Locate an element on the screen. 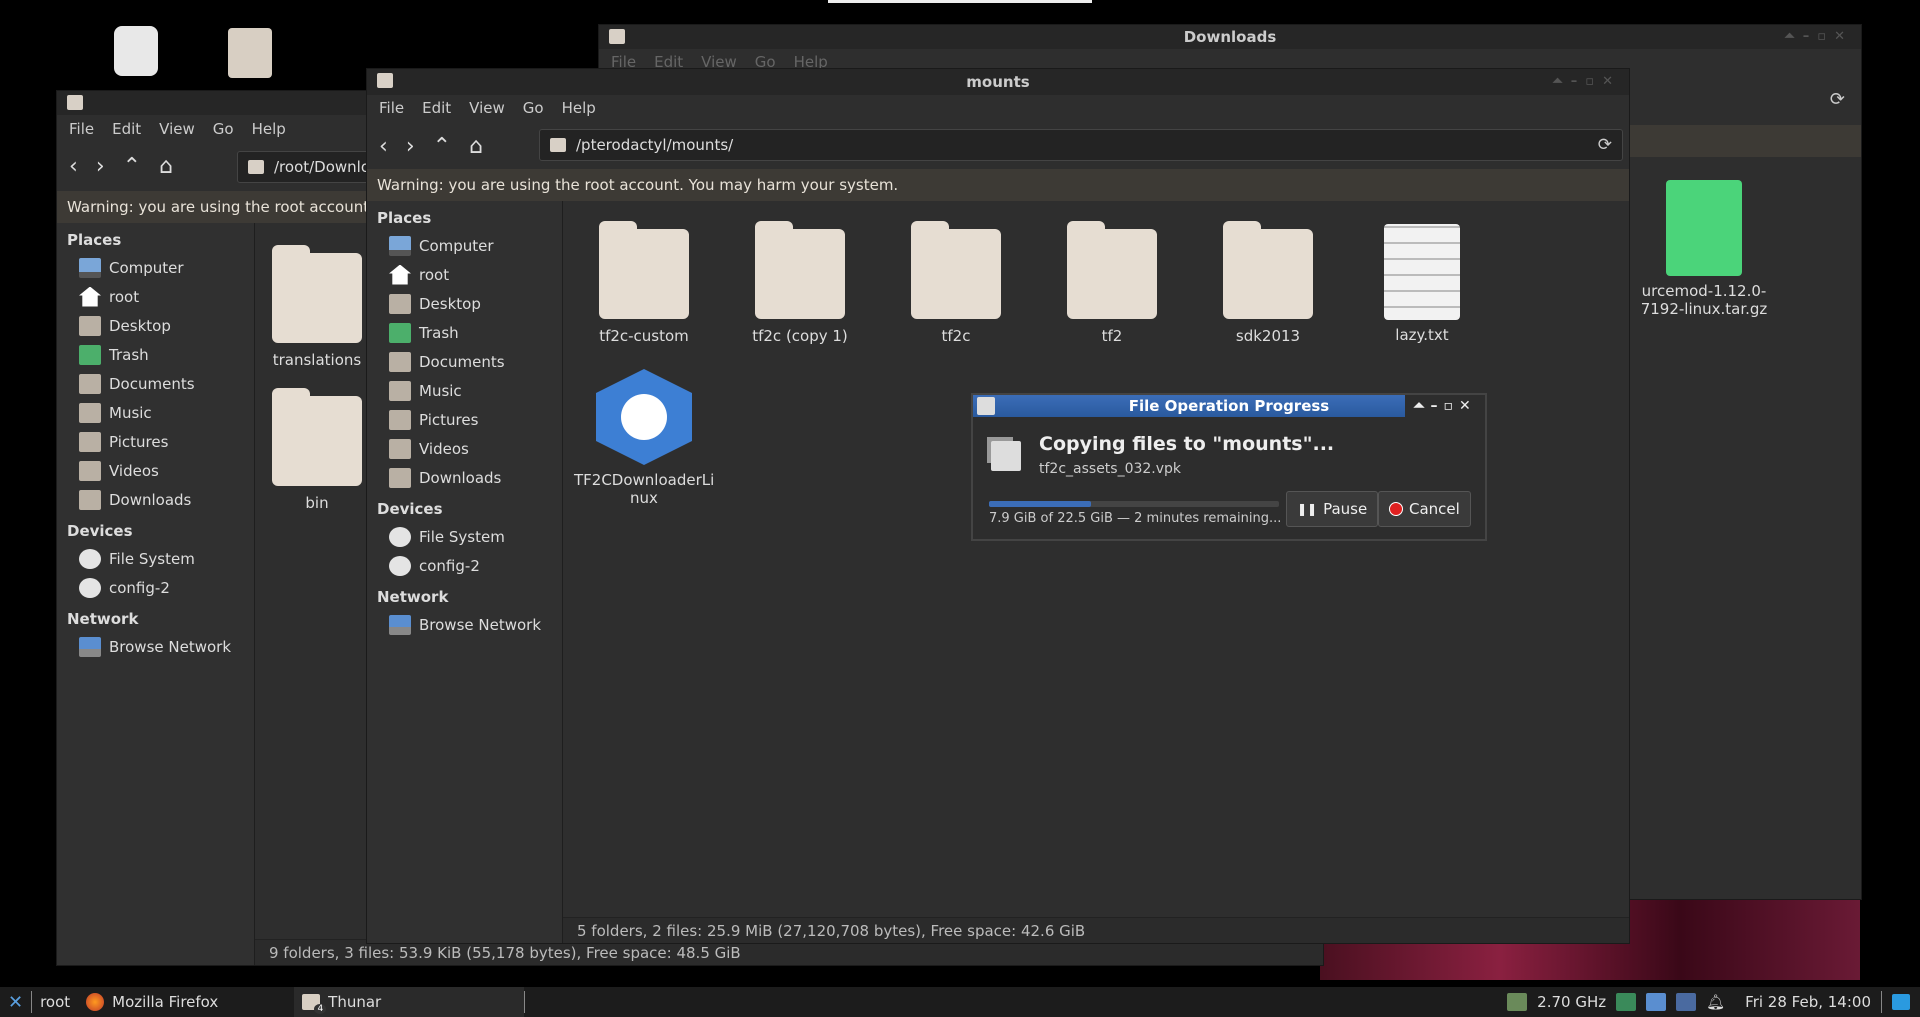 The height and width of the screenshot is (1017, 1920). desktop-folder-icon is located at coordinates (400, 303).